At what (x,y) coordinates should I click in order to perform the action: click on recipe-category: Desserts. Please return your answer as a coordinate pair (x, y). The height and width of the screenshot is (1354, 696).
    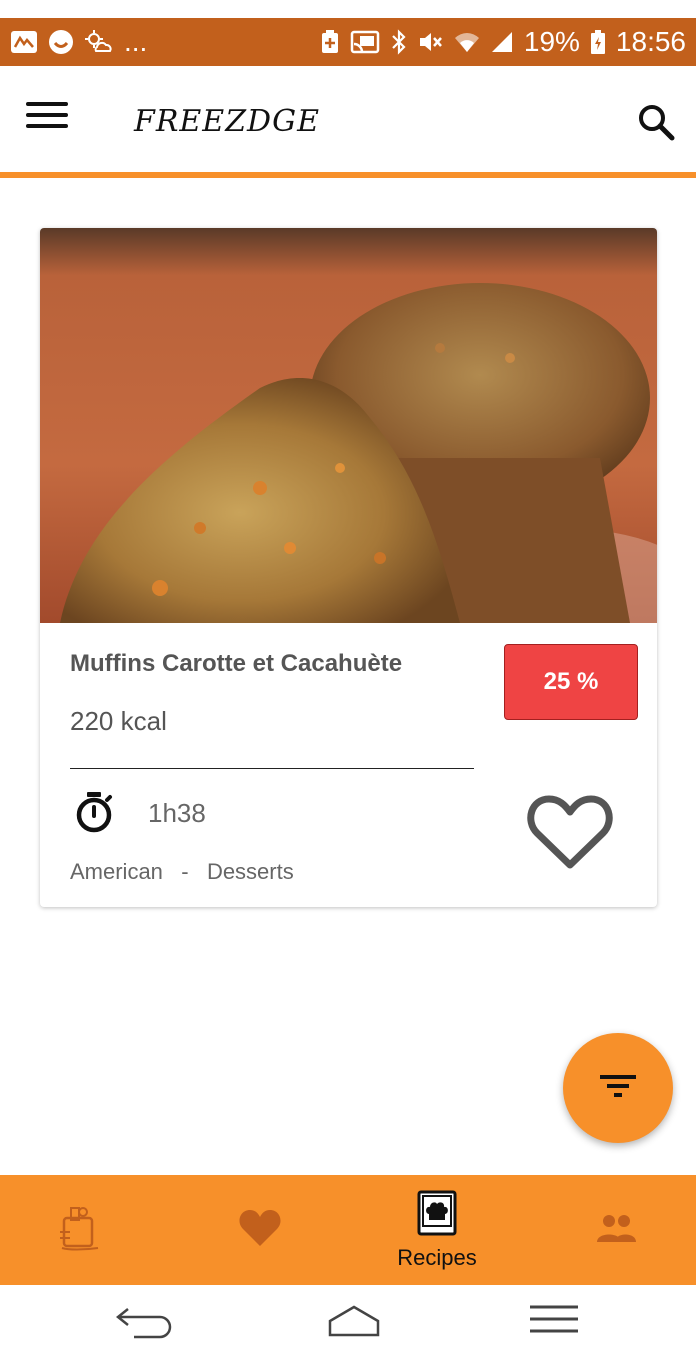
    Looking at the image, I should click on (250, 871).